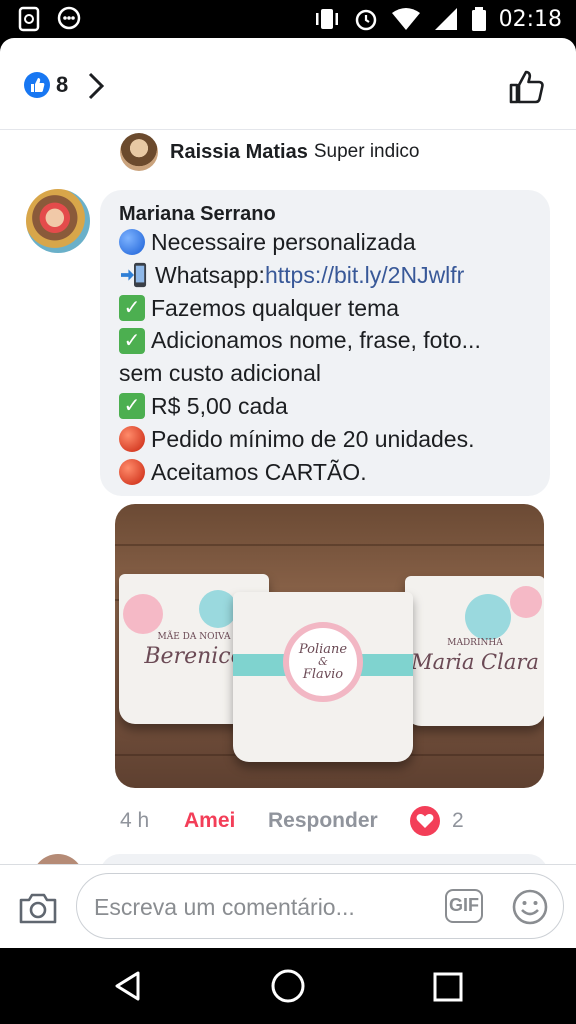 The height and width of the screenshot is (1024, 576). I want to click on vibrate-icon, so click(326, 19).